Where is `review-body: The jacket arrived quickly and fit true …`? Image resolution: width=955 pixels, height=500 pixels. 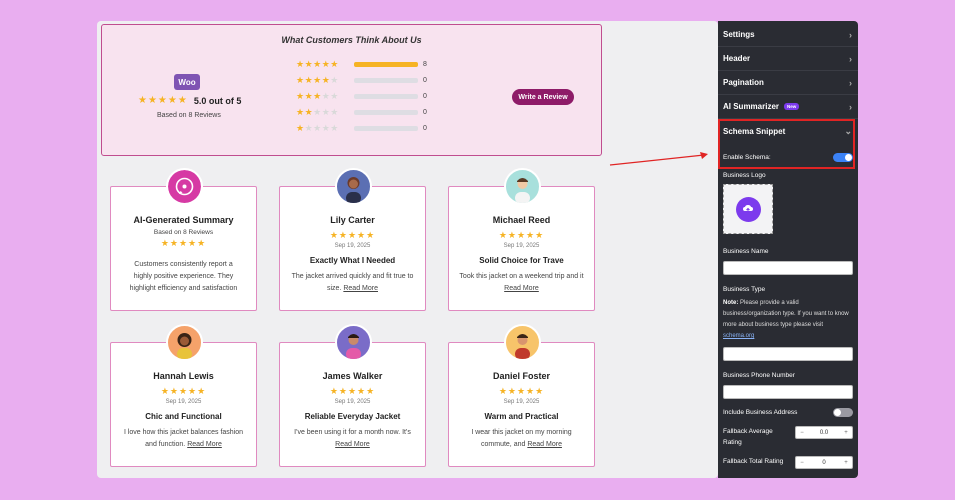 review-body: The jacket arrived quickly and fit true … is located at coordinates (352, 283).